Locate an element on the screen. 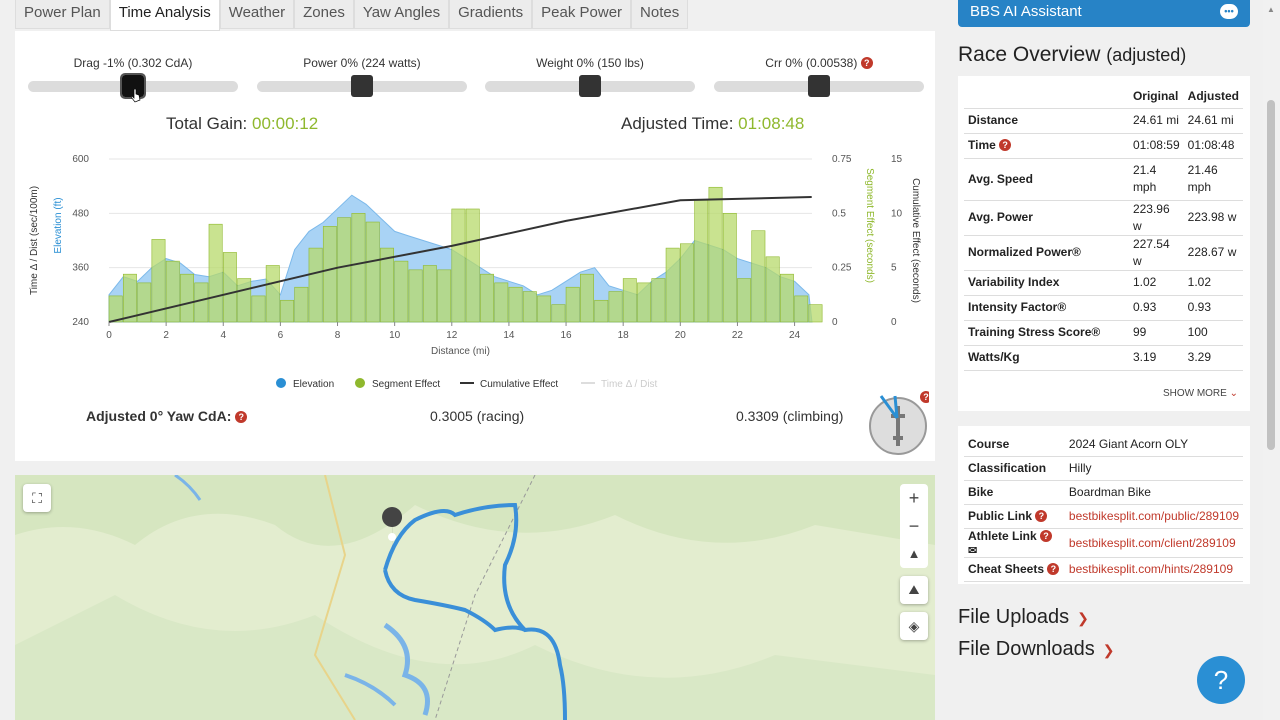 This screenshot has width=1280, height=720. x-tick-label: 22 is located at coordinates (738, 335).